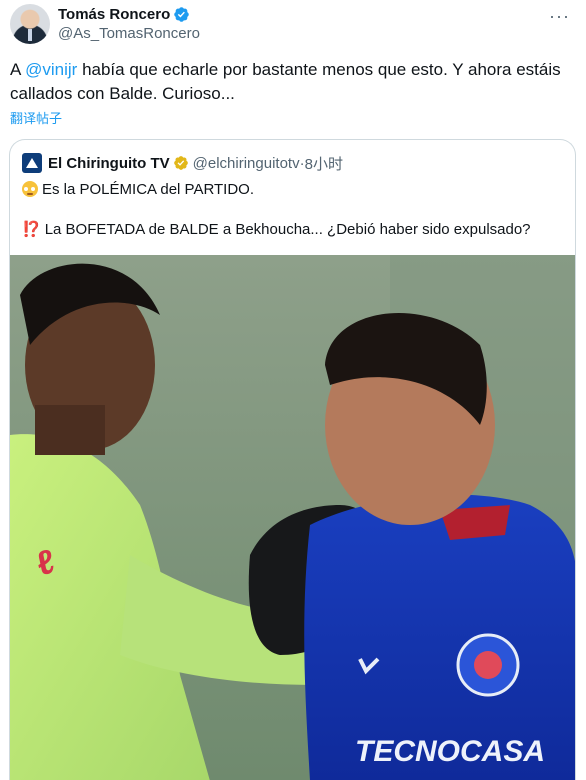 Image resolution: width=586 pixels, height=780 pixels. What do you see at coordinates (293, 26) in the screenshot?
I see `tweet-header: Tomás Roncero @As_TomasRoncero ···` at bounding box center [293, 26].